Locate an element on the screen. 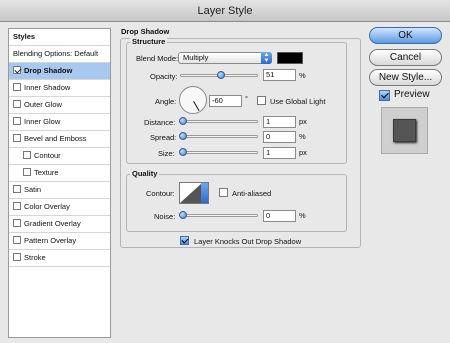 The width and height of the screenshot is (450, 343). blend-mode-select: Multiply ▲ ▼ is located at coordinates (225, 58).